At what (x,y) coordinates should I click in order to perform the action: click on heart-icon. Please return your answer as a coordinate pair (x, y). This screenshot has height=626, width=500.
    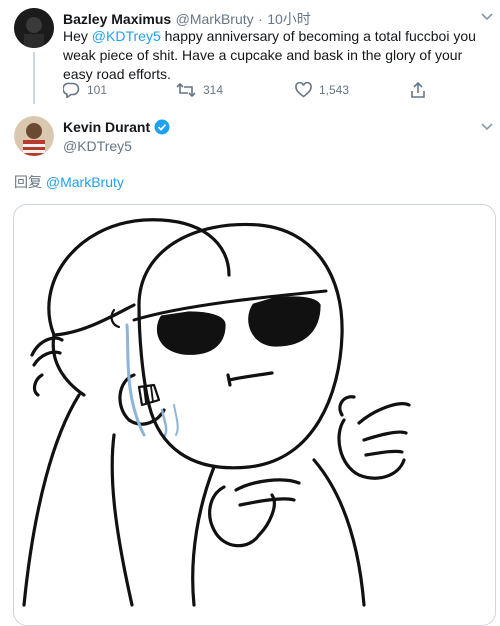
    Looking at the image, I should click on (303, 90).